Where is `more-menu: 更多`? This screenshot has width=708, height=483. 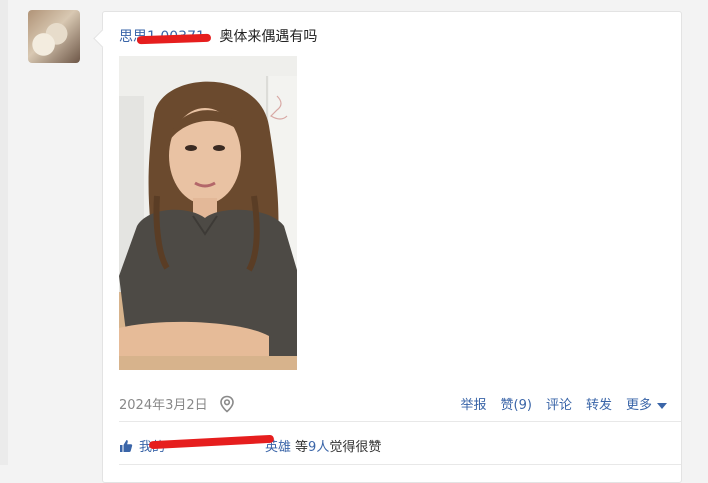 more-menu: 更多 is located at coordinates (646, 403).